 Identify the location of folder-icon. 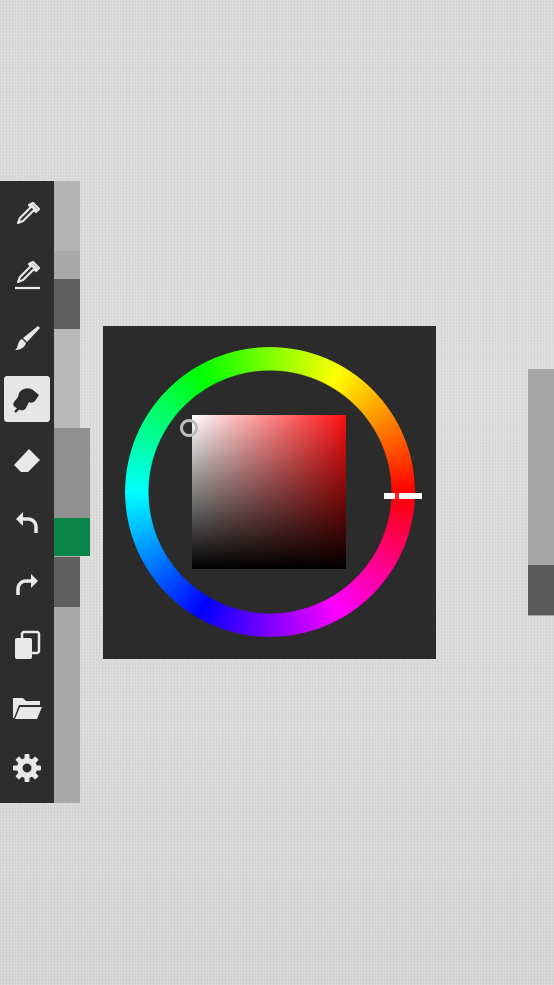
(27, 708).